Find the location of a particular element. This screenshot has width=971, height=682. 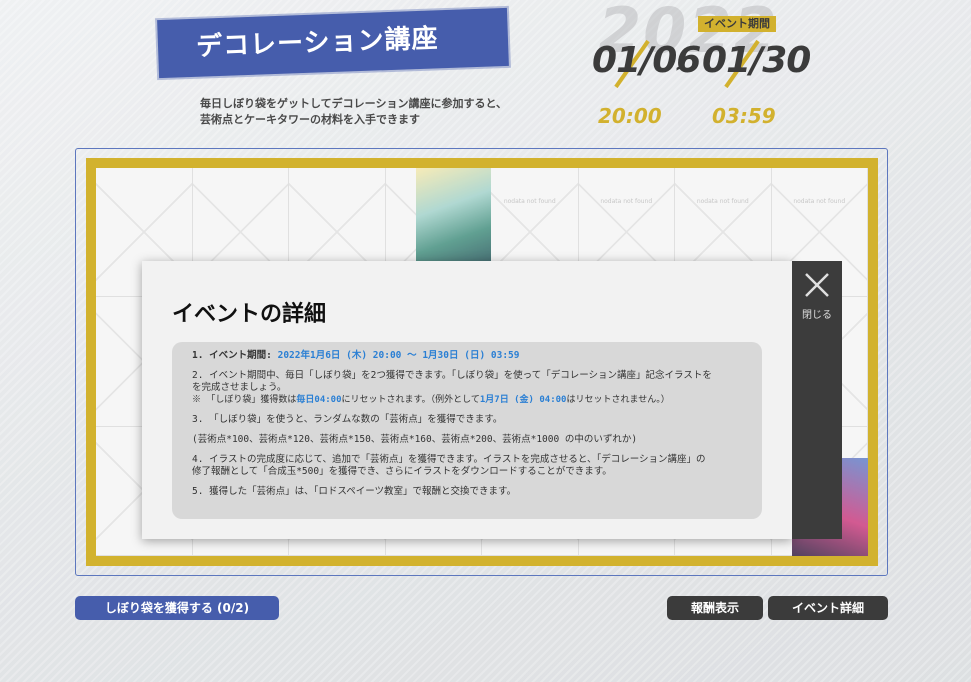

event-period-value: 2022年1月6日 (木) 20:00 ～ 1月30日 (日) 03:59 is located at coordinates (398, 355).